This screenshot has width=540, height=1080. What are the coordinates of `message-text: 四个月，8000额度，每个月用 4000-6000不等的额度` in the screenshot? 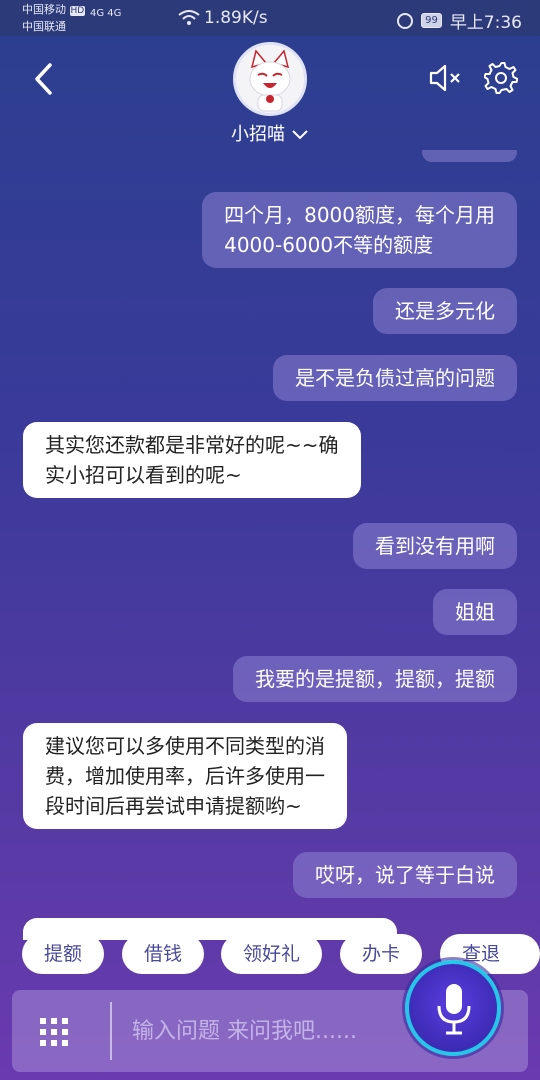 It's located at (359, 230).